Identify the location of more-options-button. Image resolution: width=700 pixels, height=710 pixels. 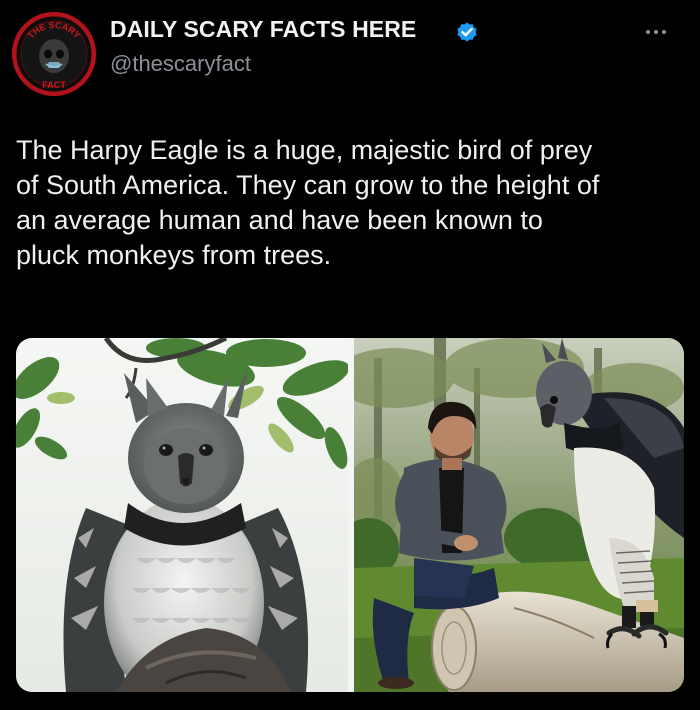
(656, 32).